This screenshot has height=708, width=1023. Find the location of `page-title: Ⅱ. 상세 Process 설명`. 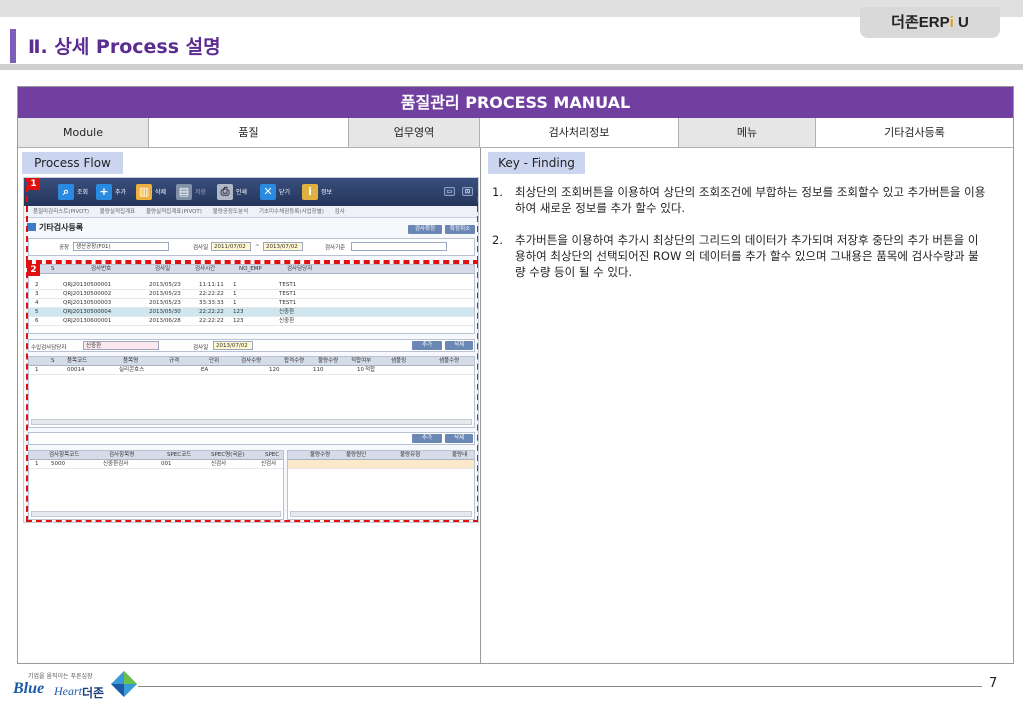

page-title: Ⅱ. 상세 Process 설명 is located at coordinates (124, 47).